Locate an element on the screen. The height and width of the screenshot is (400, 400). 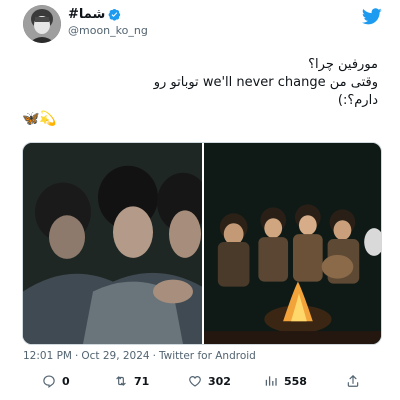
tweet-line-3: دارم؟:) is located at coordinates (357, 100).